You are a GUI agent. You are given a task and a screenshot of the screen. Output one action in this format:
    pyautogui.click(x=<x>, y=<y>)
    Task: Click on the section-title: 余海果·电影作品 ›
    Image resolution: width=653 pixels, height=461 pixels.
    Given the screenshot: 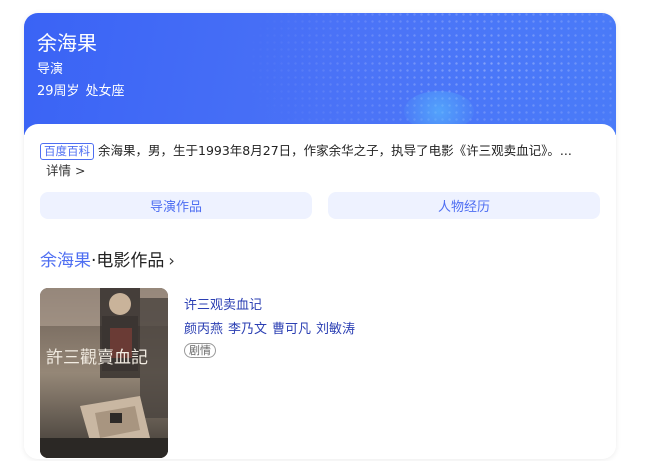 What is the action you would take?
    pyautogui.click(x=107, y=258)
    